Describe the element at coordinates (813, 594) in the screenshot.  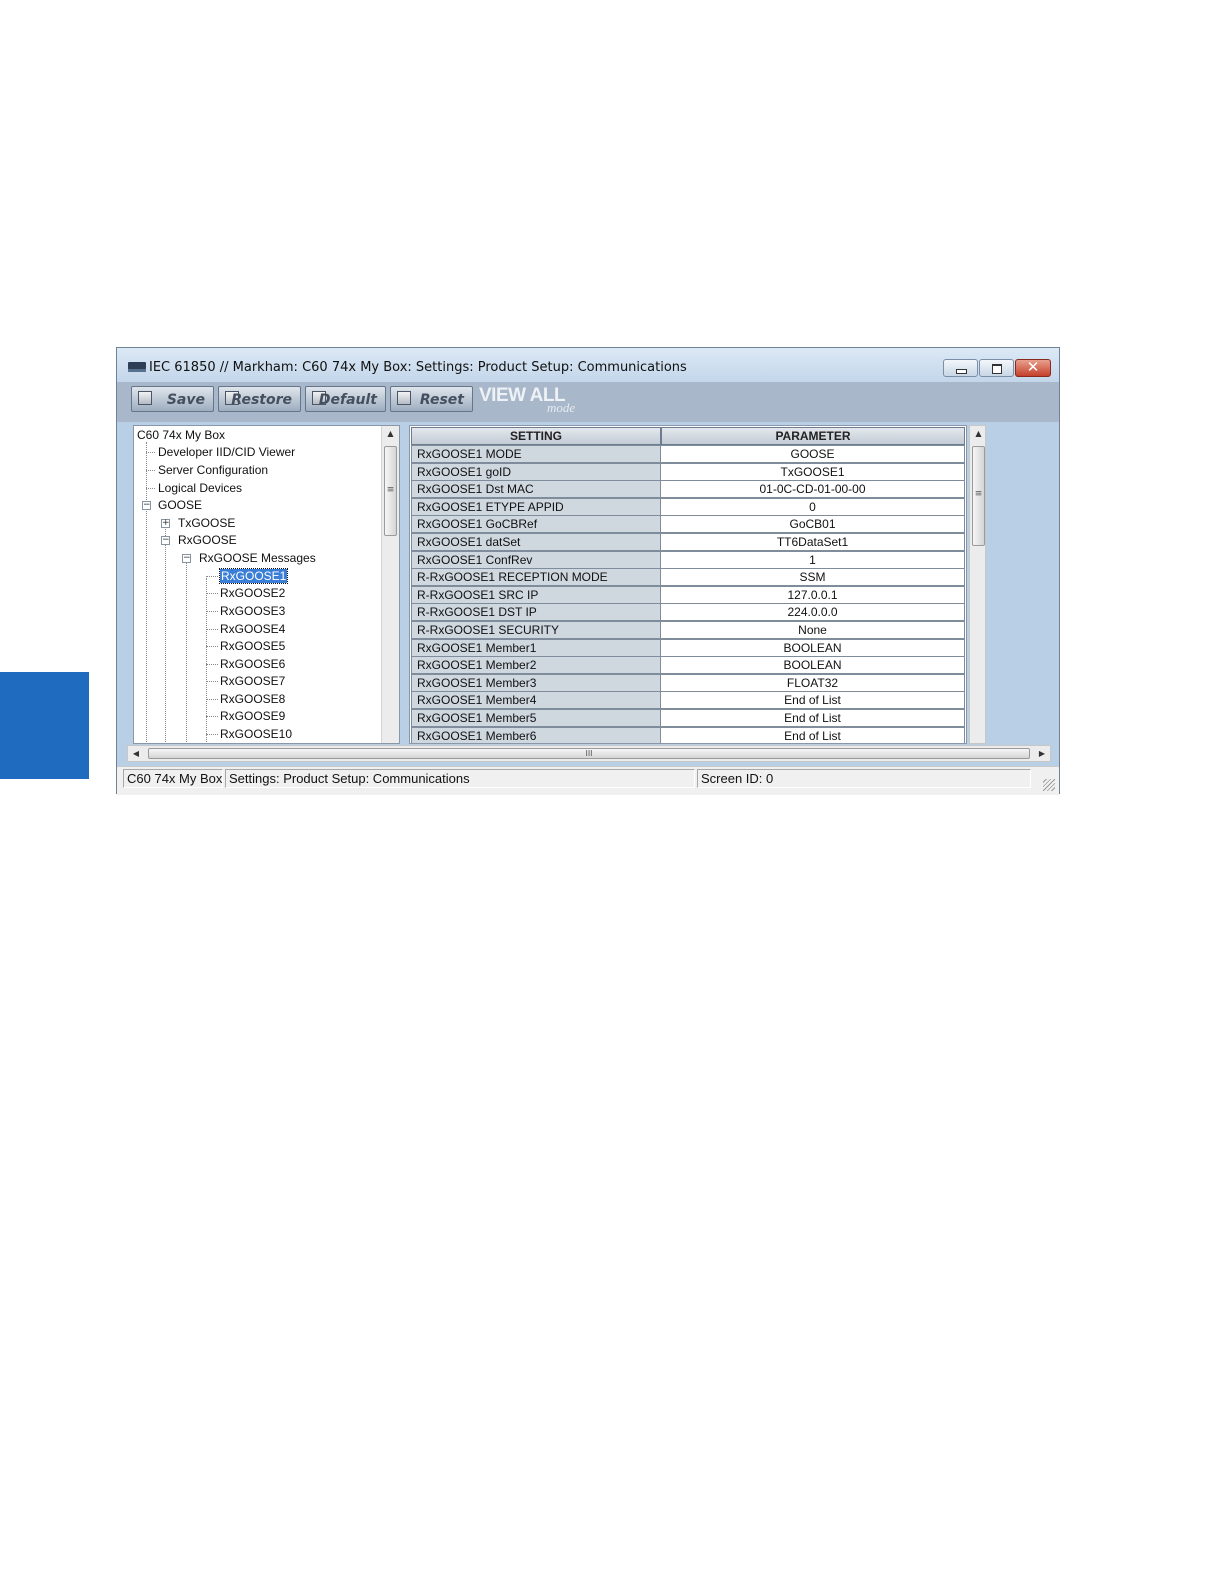
I see `parameter-value-cell: 127.0.0.1` at that location.